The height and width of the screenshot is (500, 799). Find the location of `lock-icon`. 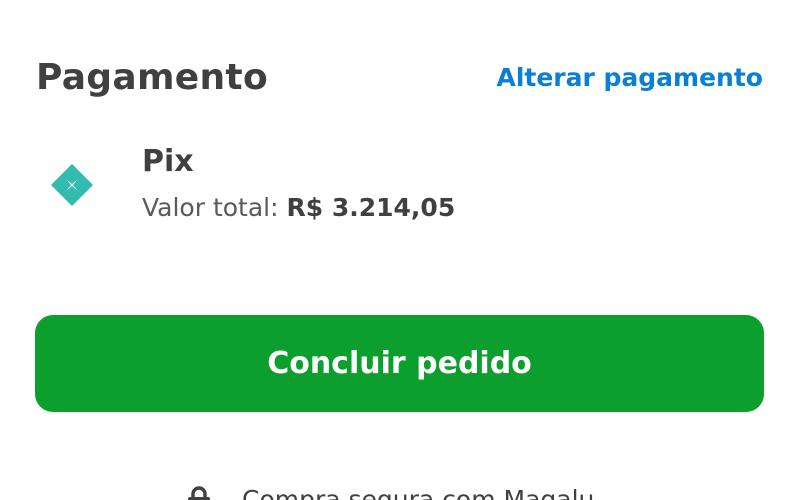

lock-icon is located at coordinates (199, 492).